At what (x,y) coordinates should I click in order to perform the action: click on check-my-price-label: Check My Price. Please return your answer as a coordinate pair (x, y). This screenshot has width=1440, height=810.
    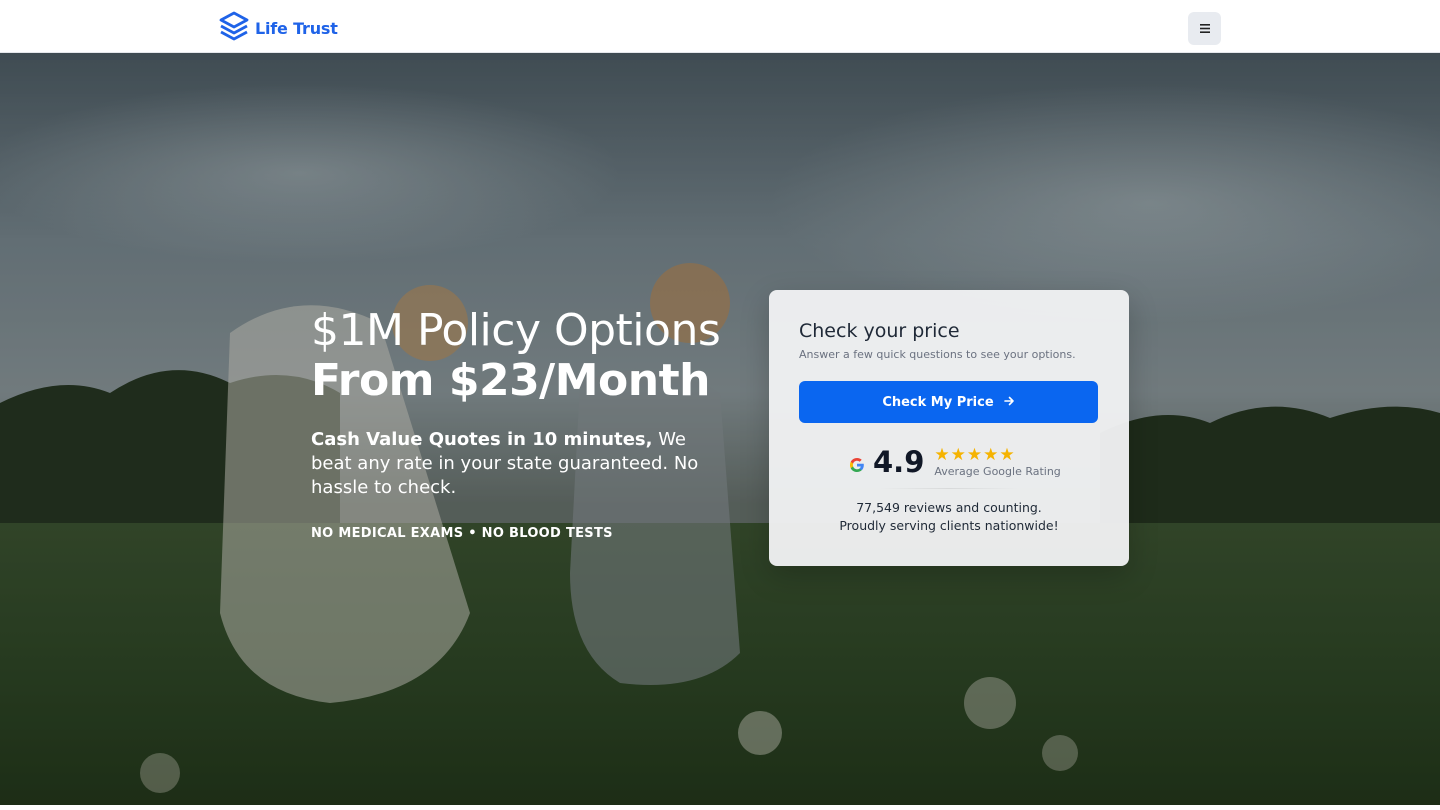
    Looking at the image, I should click on (938, 402).